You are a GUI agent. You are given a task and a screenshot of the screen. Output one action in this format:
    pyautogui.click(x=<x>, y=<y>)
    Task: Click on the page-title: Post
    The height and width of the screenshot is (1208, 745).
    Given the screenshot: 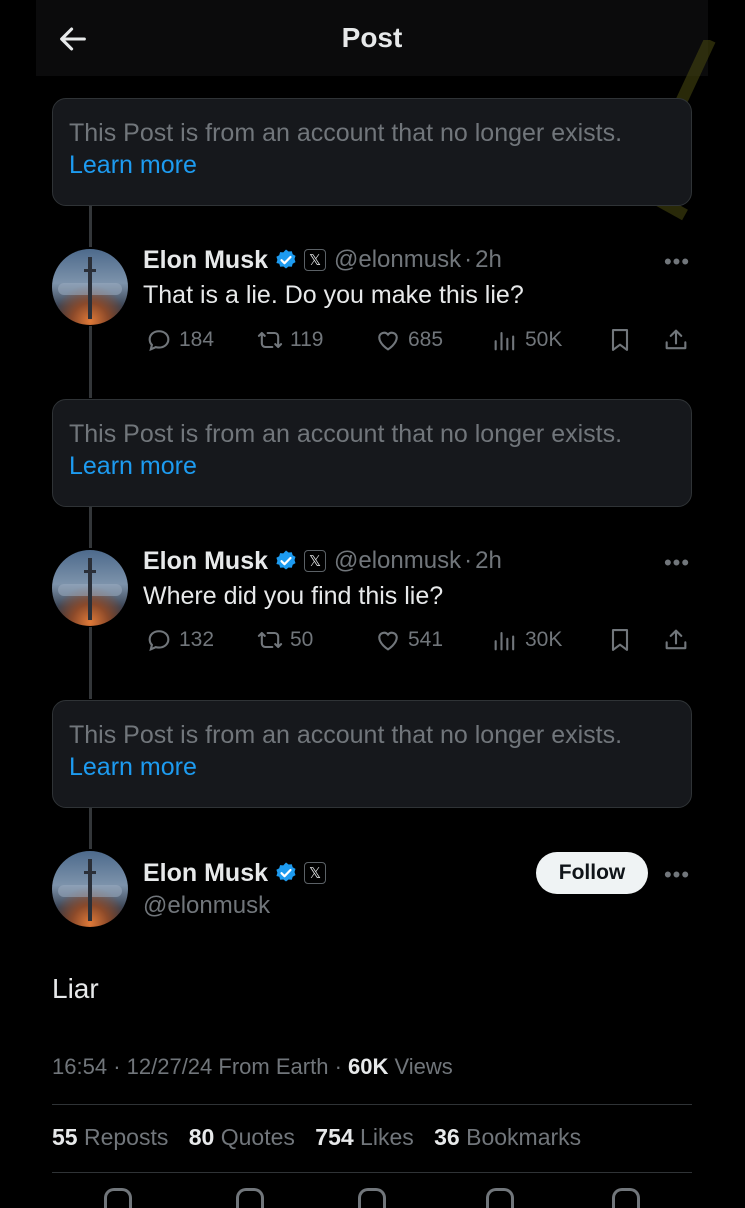 What is the action you would take?
    pyautogui.click(x=372, y=37)
    